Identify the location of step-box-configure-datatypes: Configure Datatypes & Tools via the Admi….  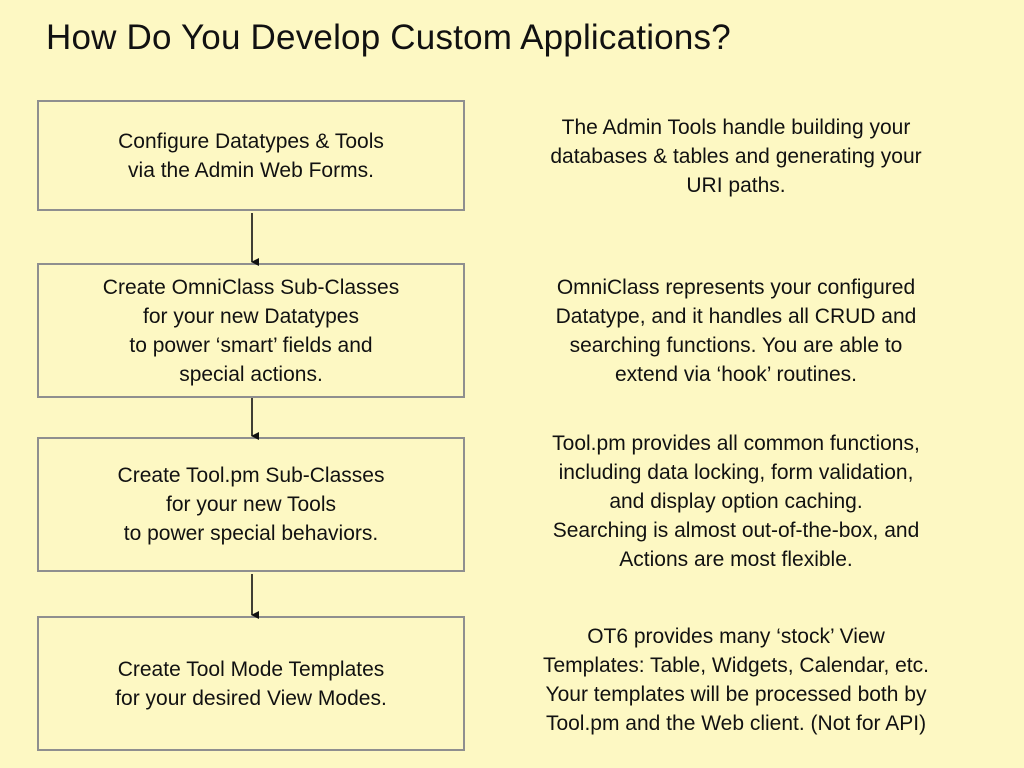
(251, 155).